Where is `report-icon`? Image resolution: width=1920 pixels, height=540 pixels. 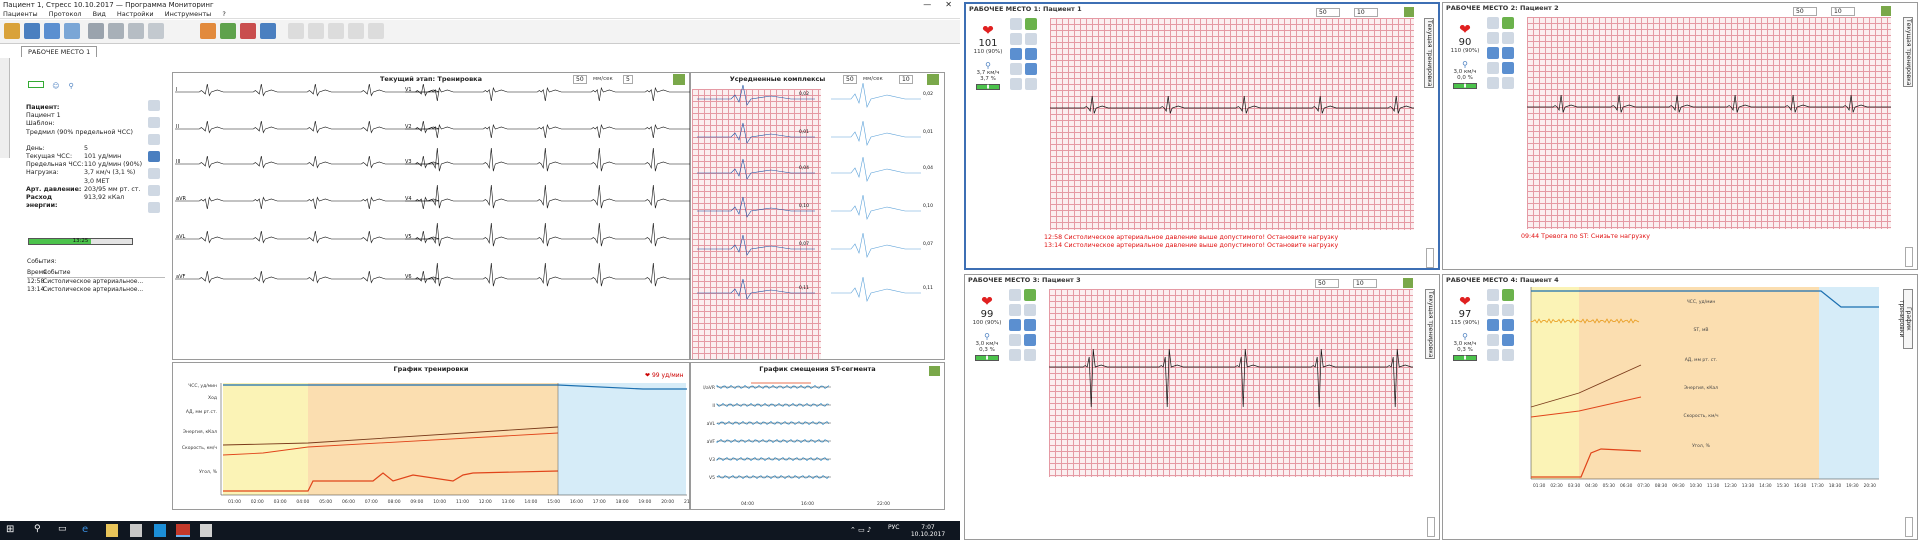 report-icon is located at coordinates (116, 31).